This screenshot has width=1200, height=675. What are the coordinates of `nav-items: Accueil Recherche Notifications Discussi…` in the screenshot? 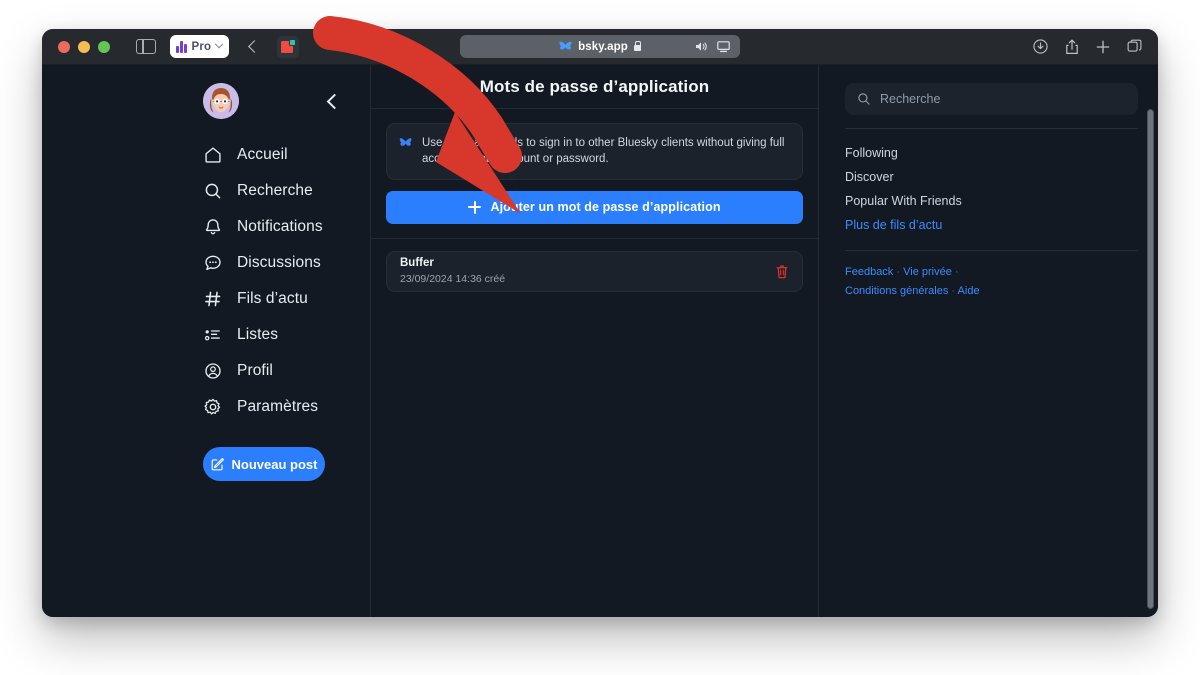 It's located at (206, 281).